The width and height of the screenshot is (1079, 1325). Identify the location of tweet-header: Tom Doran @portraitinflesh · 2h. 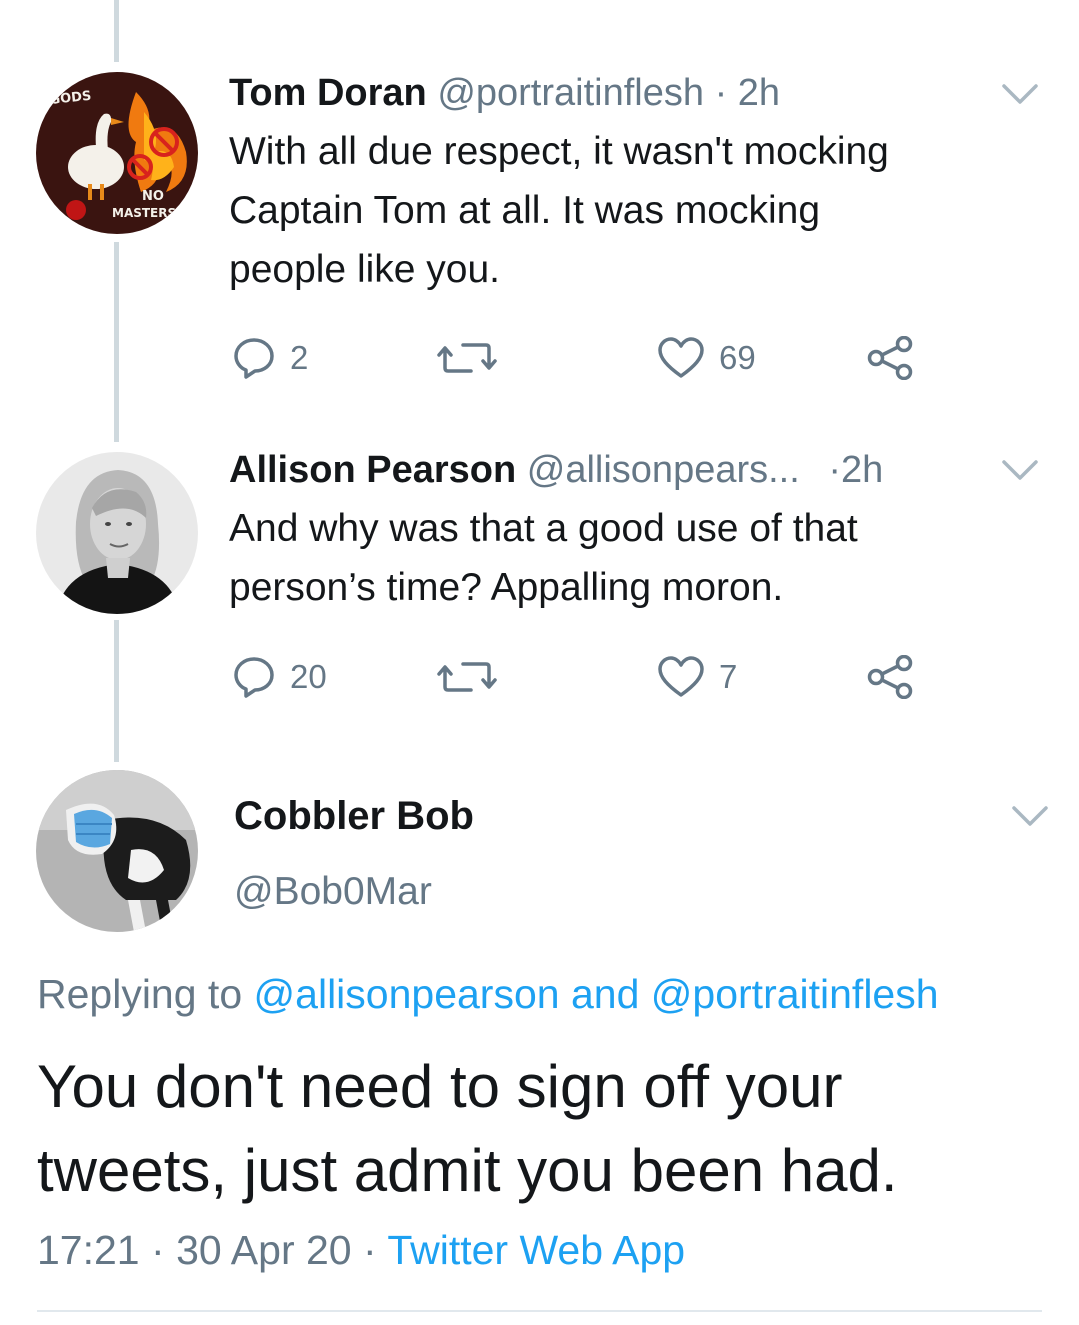
(504, 93).